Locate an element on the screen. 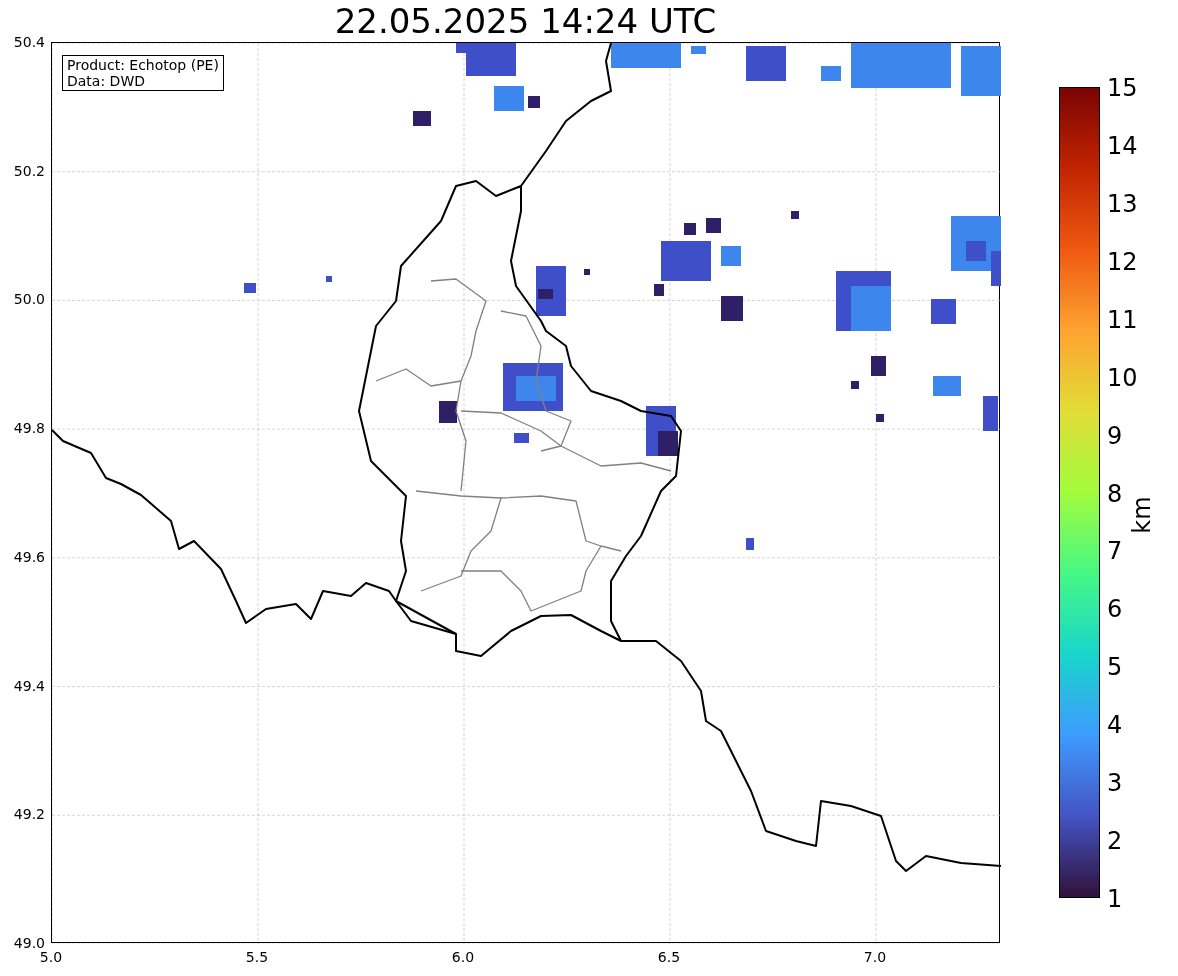 The image size is (1178, 976). y-tick-label: 50.0 is located at coordinates (29, 299).